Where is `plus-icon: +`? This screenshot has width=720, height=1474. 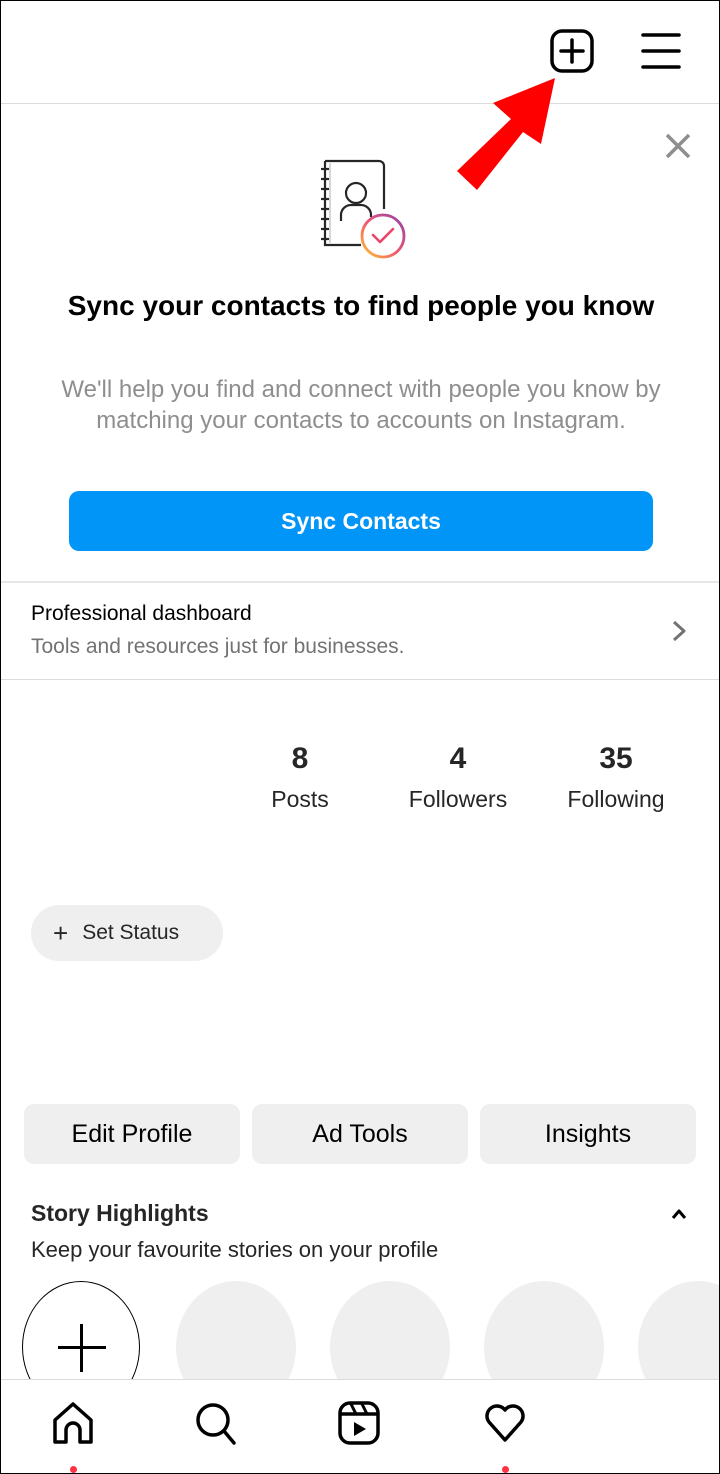 plus-icon: + is located at coordinates (61, 933).